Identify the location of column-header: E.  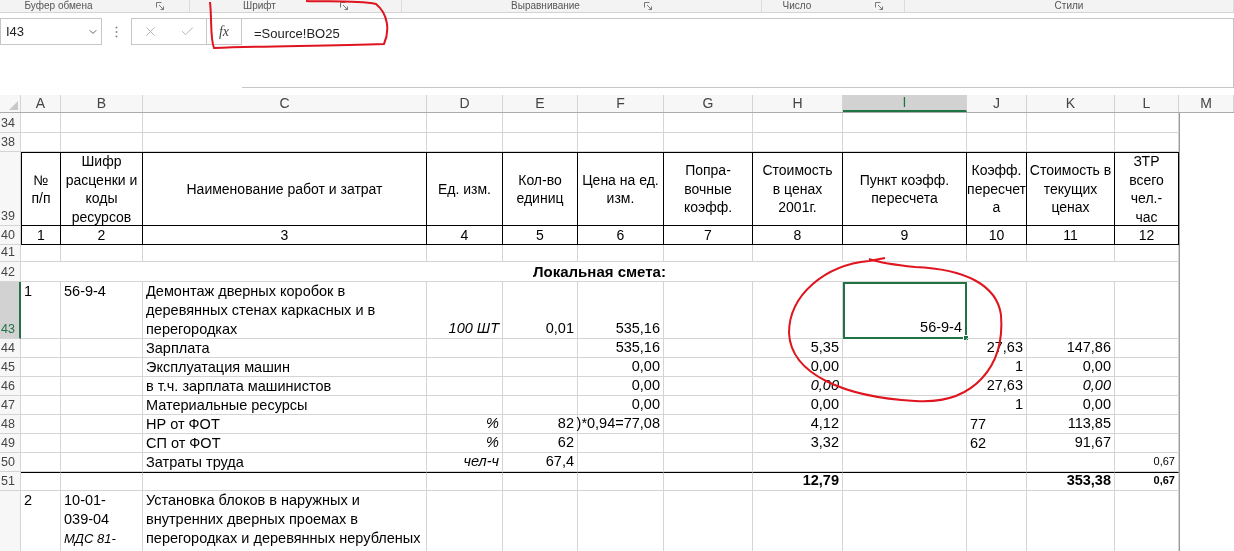
(540, 103).